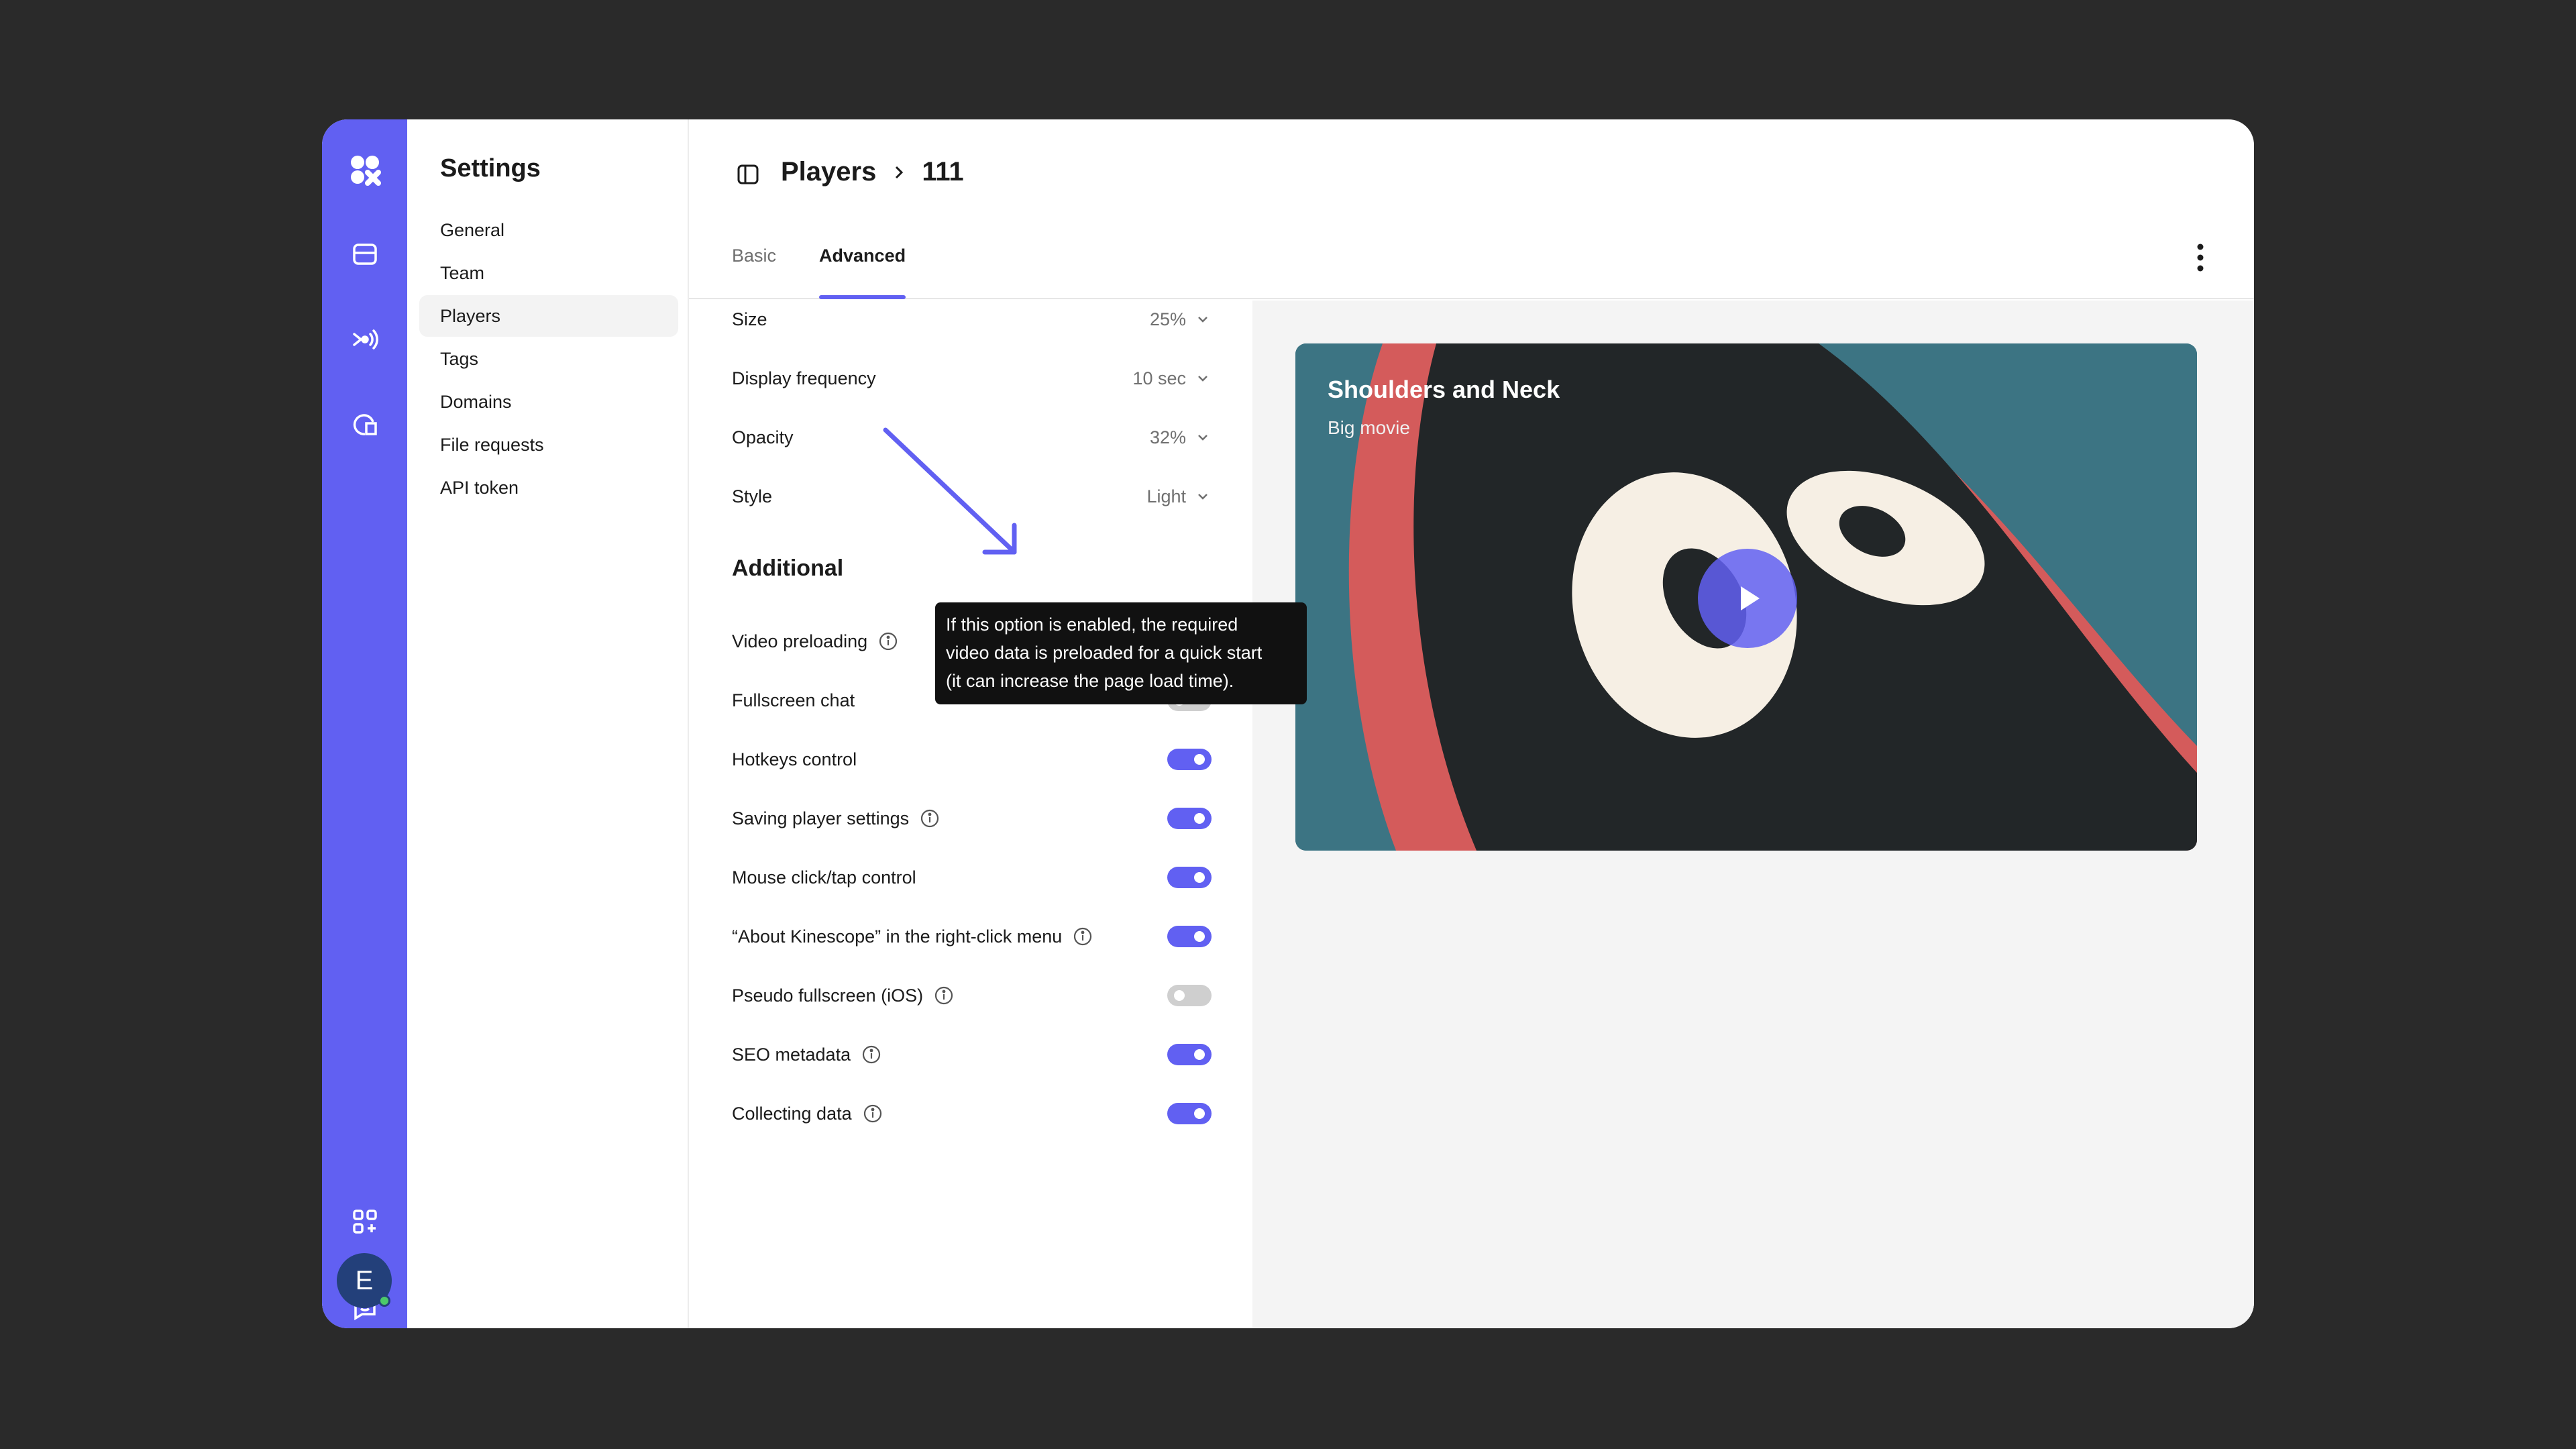  I want to click on select-value: 32%, so click(1167, 437).